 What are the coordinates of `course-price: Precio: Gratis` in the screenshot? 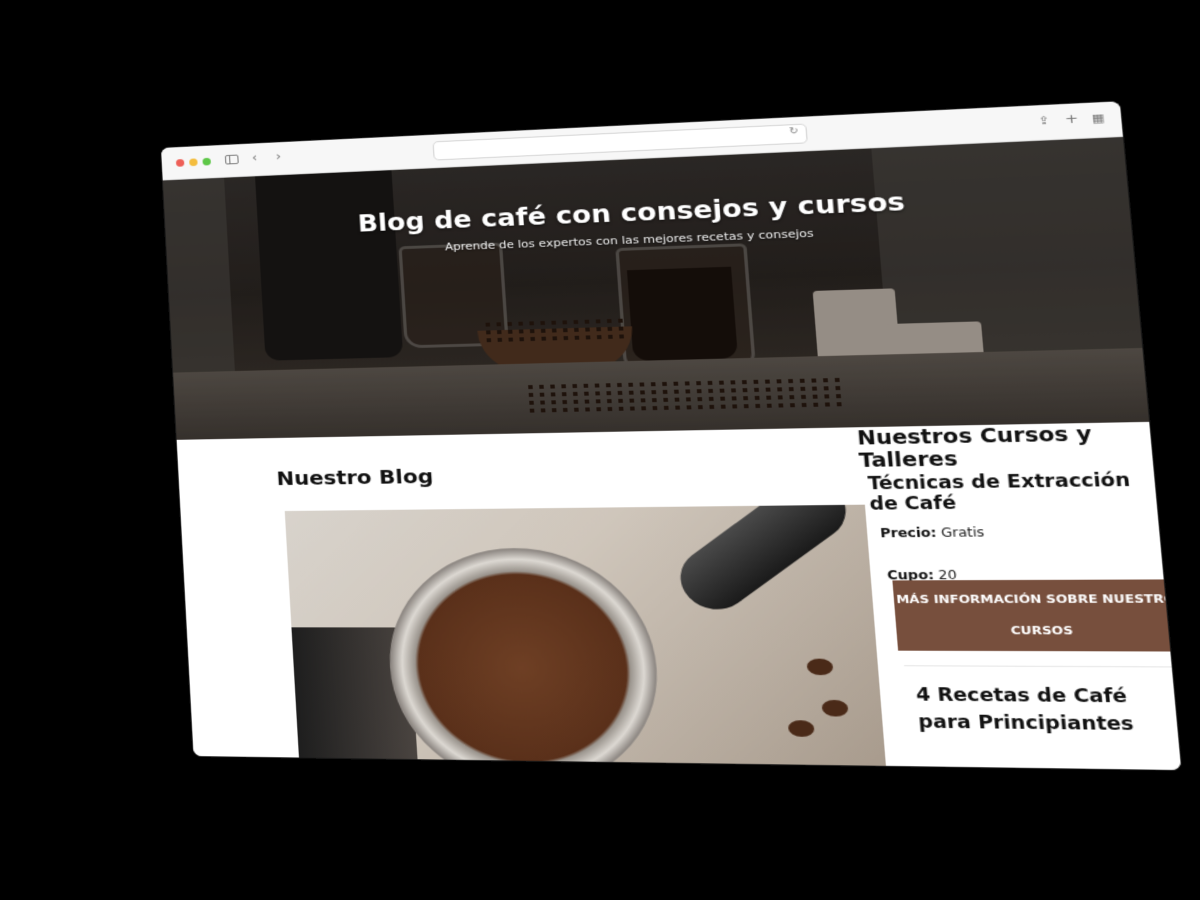 It's located at (932, 532).